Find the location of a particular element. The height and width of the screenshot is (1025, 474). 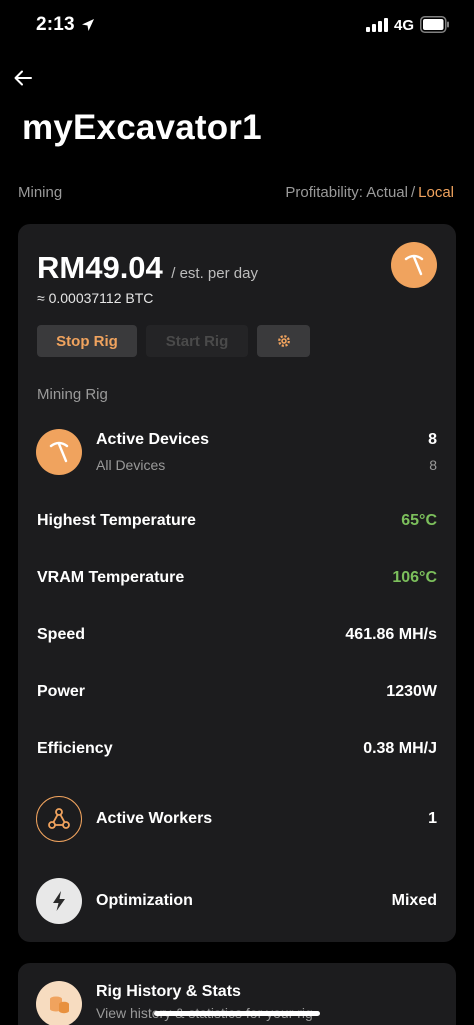

optimization-label: Optimization is located at coordinates (144, 900).